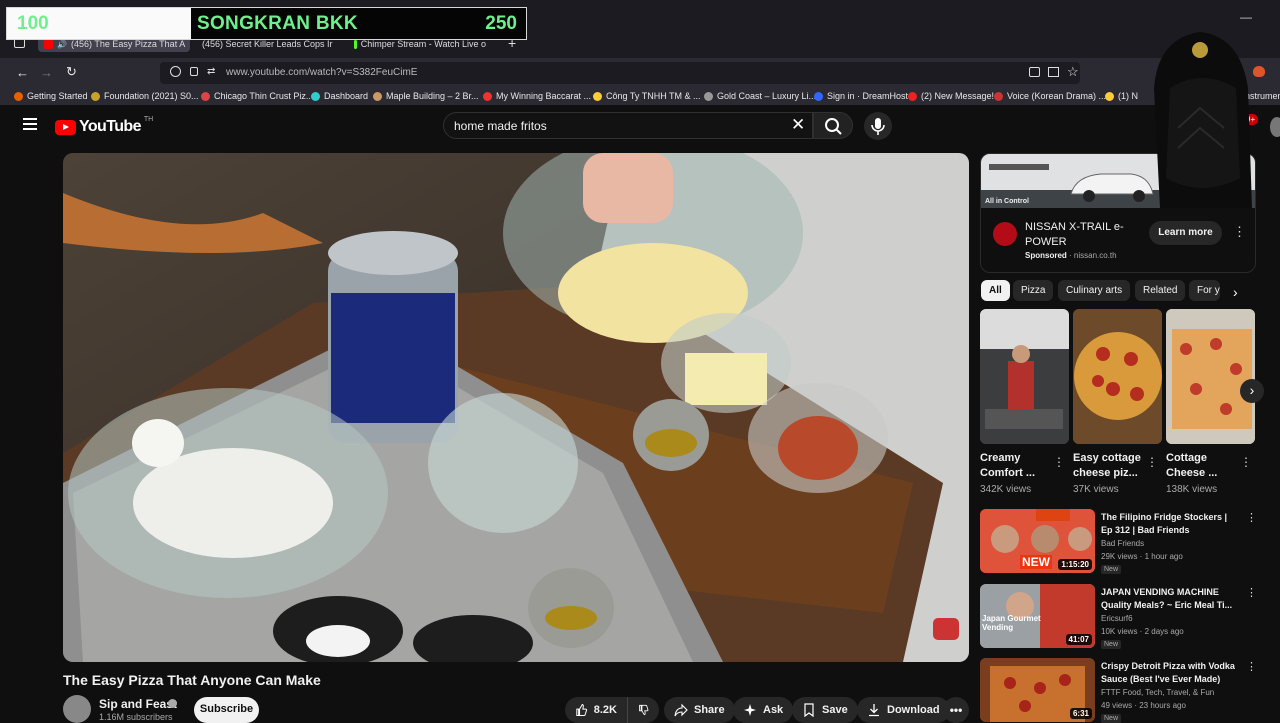 Image resolution: width=1280 pixels, height=723 pixels. I want to click on short-views: 138K views, so click(1192, 489).